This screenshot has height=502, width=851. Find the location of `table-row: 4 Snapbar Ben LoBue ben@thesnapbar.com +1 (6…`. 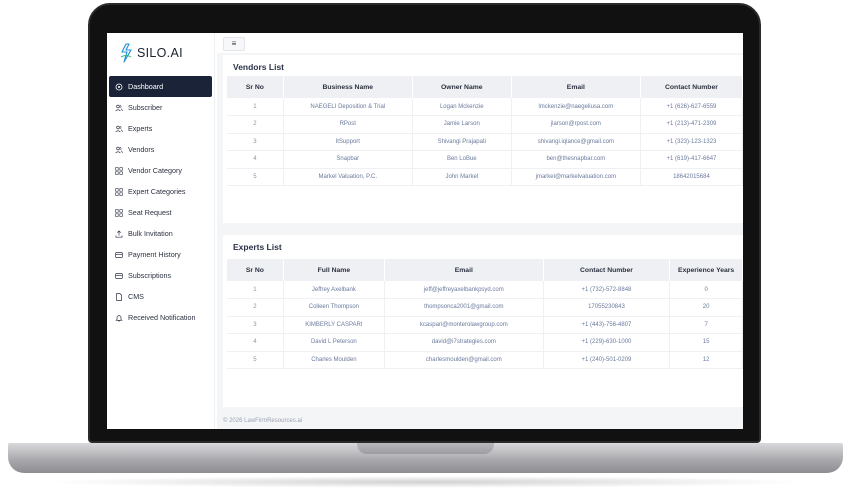

table-row: 4 Snapbar Ben LoBue ben@thesnapbar.com +1 (6… is located at coordinates (485, 159).